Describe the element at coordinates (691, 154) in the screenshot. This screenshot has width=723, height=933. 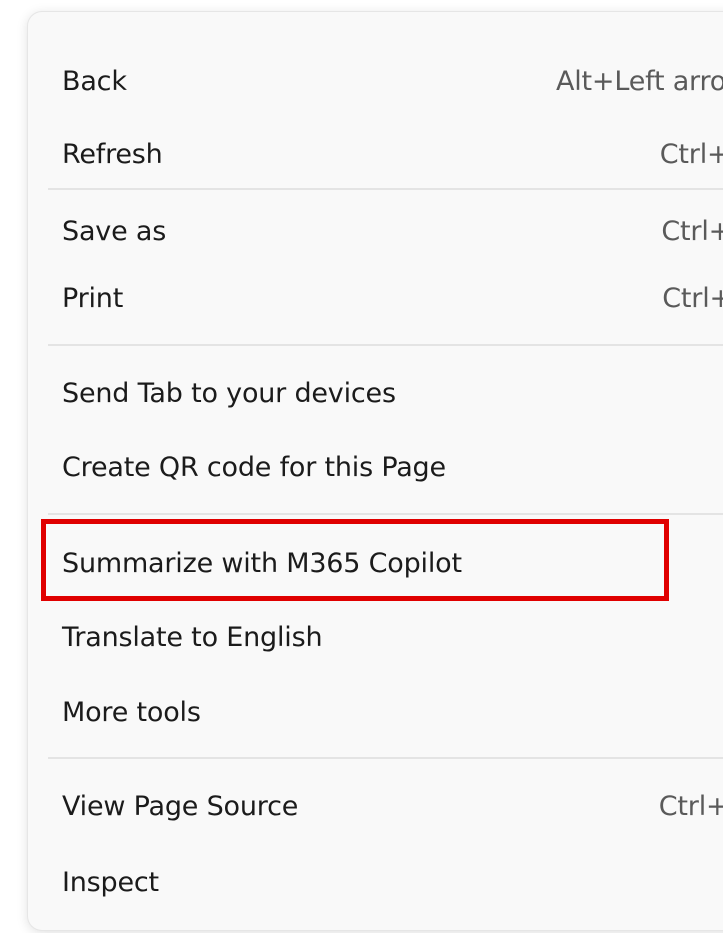
I see `menu-item-shortcut: Ctrl+R` at that location.